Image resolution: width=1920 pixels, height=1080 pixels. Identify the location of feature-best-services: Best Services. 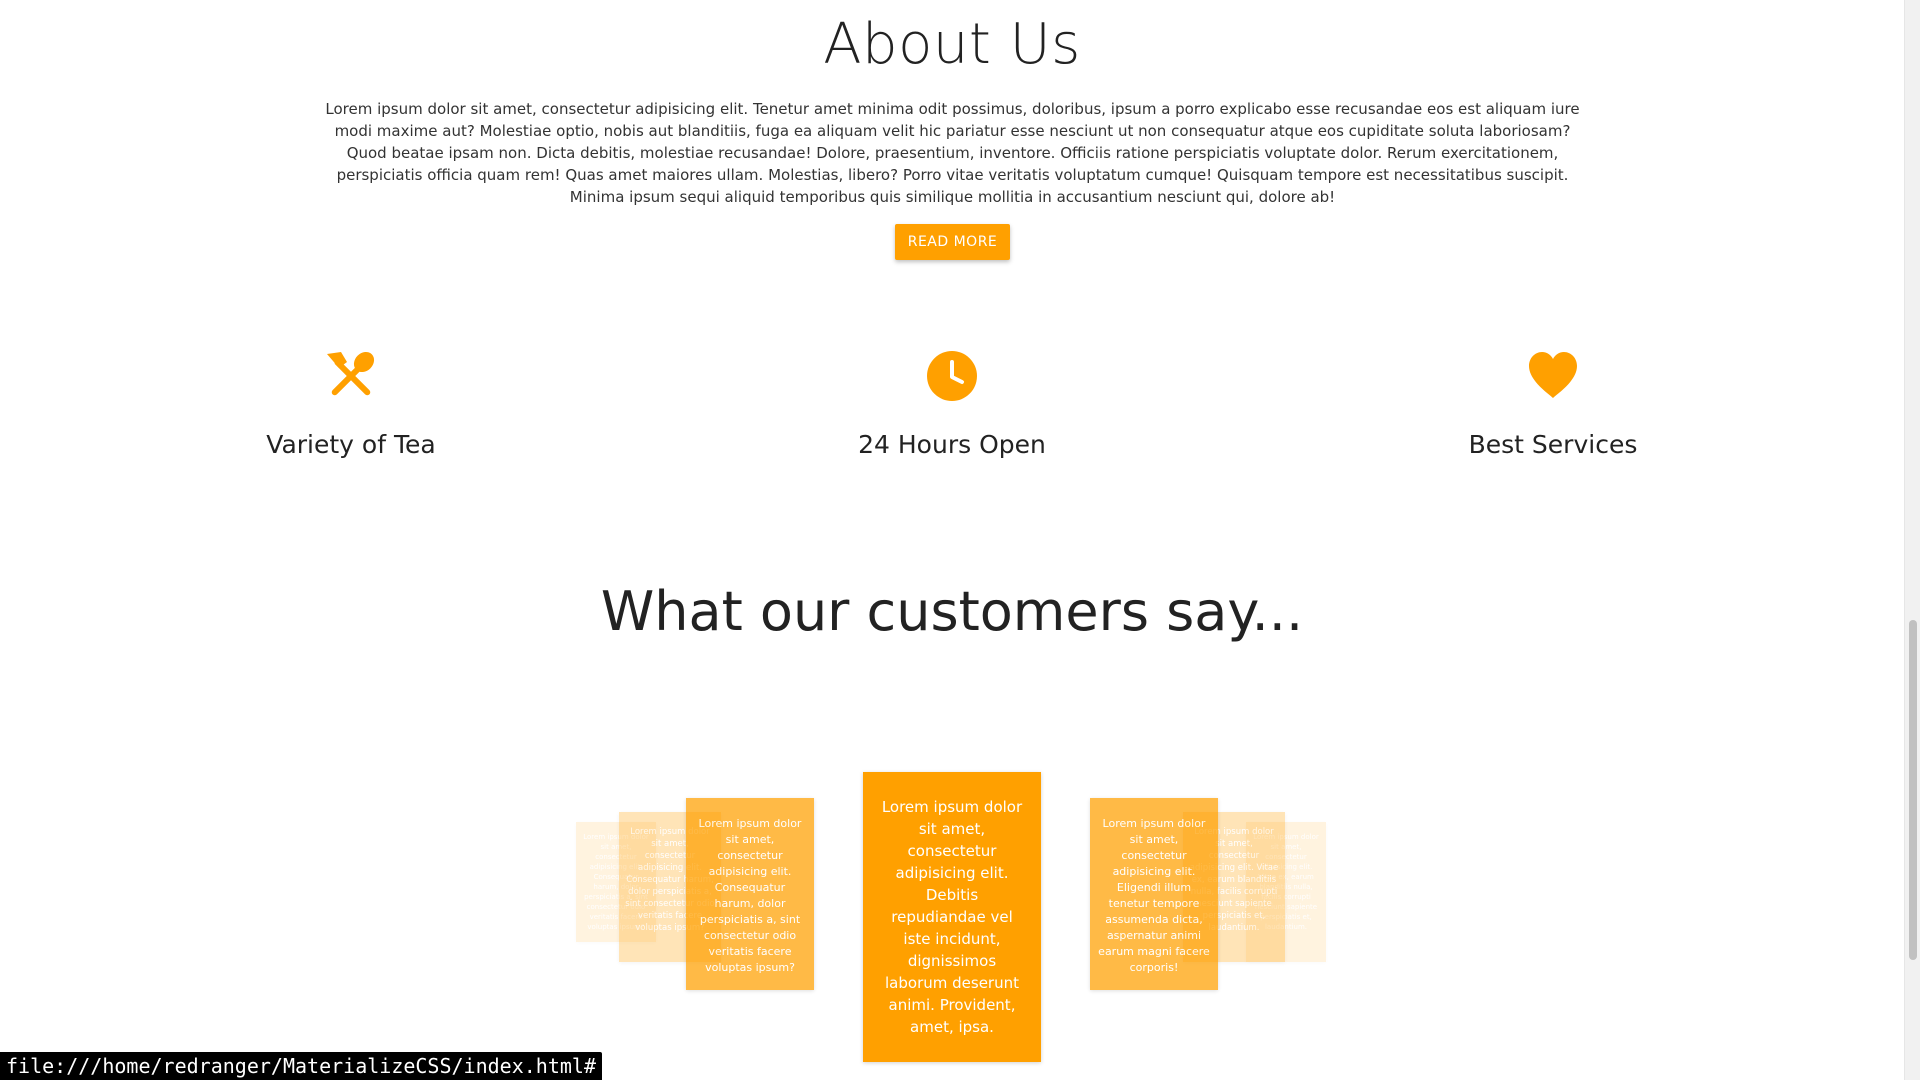
(1553, 404).